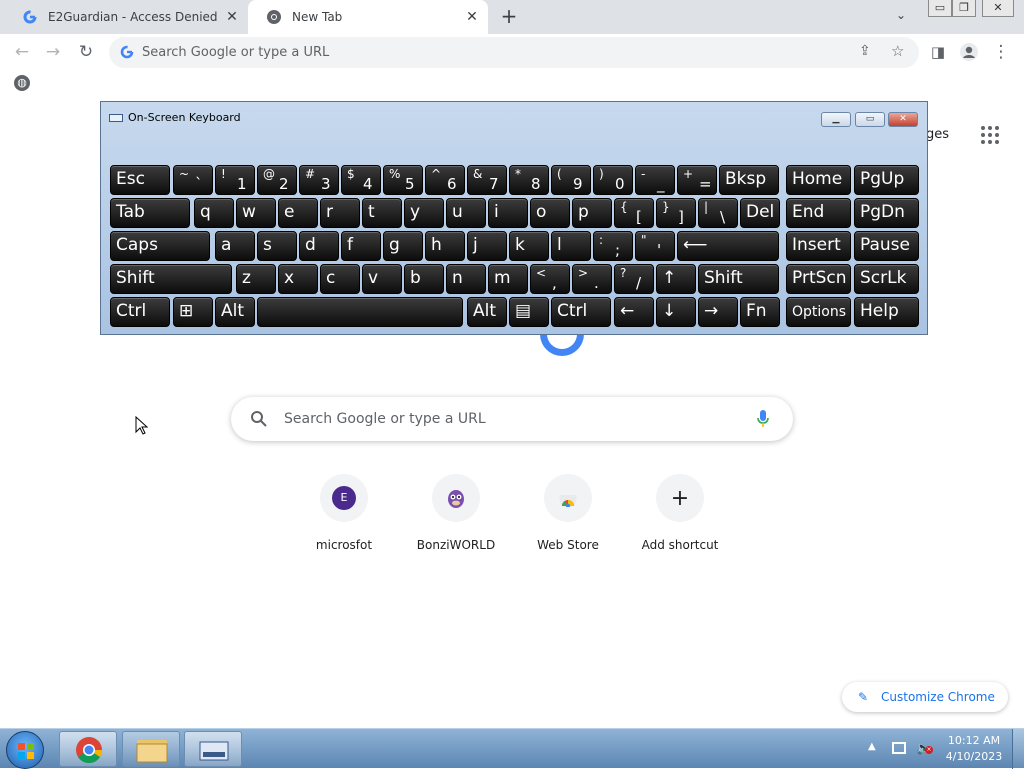  I want to click on key-h: h, so click(445, 246).